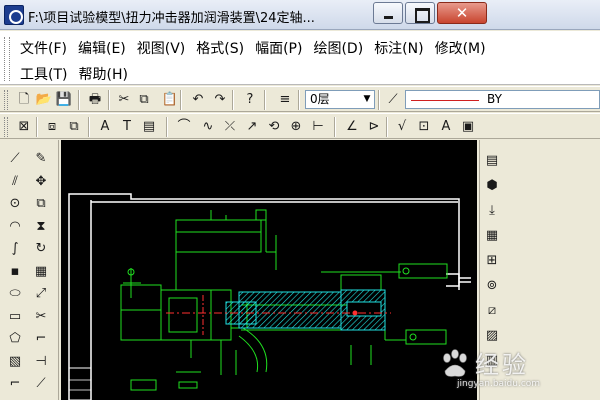 Image resolution: width=600 pixels, height=400 pixels. Describe the element at coordinates (102, 74) in the screenshot. I see `menu-item: 帮助(H)` at that location.